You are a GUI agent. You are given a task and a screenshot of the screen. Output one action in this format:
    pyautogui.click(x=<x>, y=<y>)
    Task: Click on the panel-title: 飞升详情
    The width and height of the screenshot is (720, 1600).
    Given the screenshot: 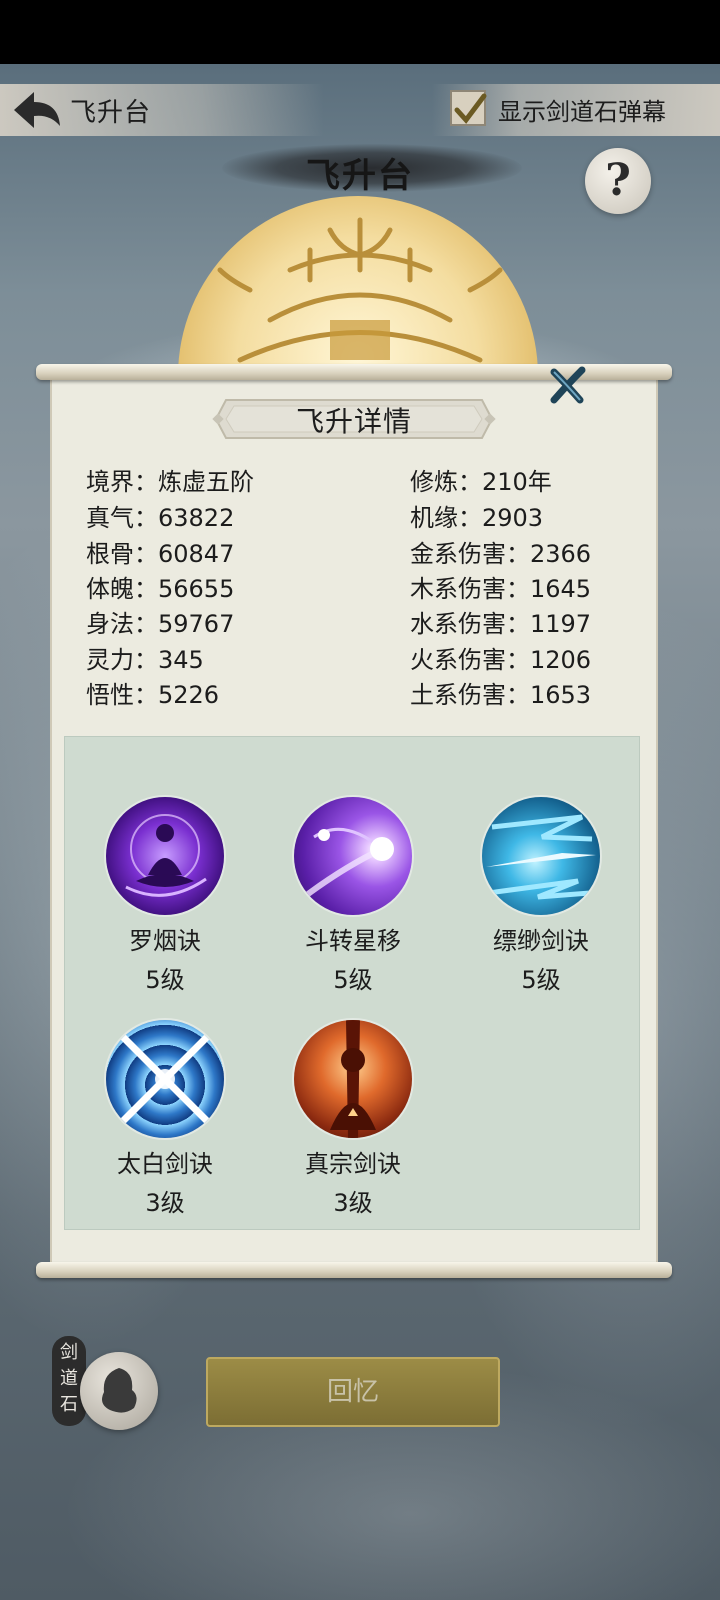 What is the action you would take?
    pyautogui.click(x=353, y=421)
    